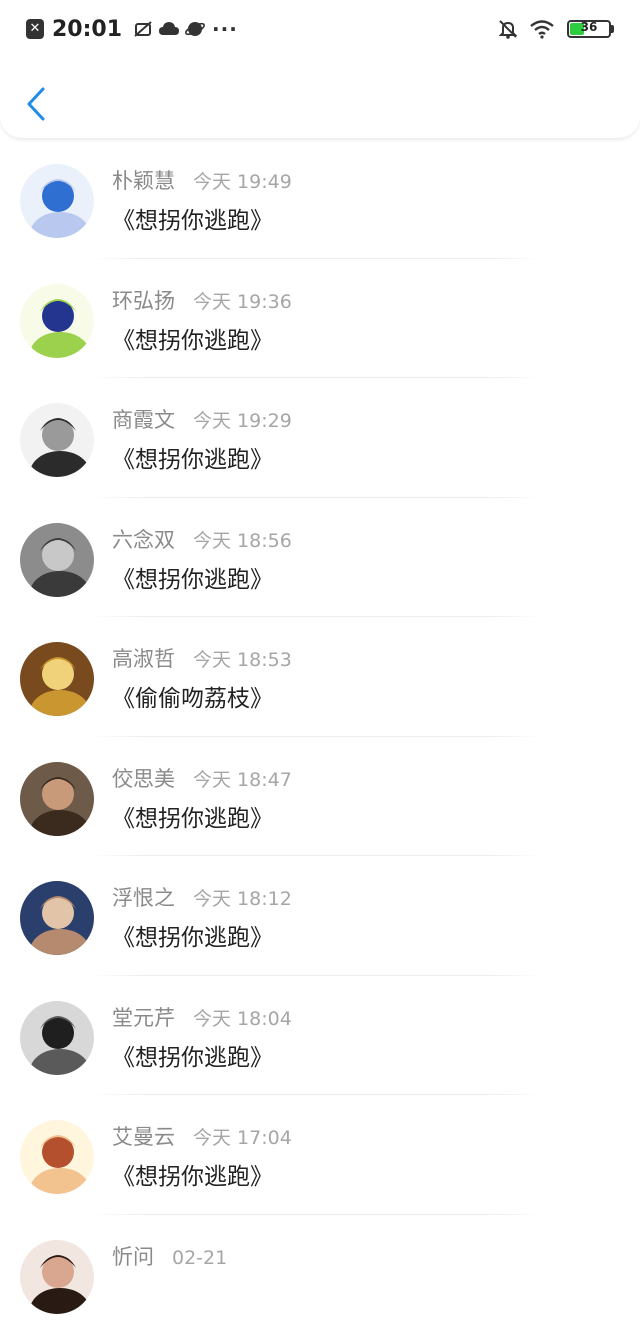  I want to click on chevron-left-icon, so click(36, 104).